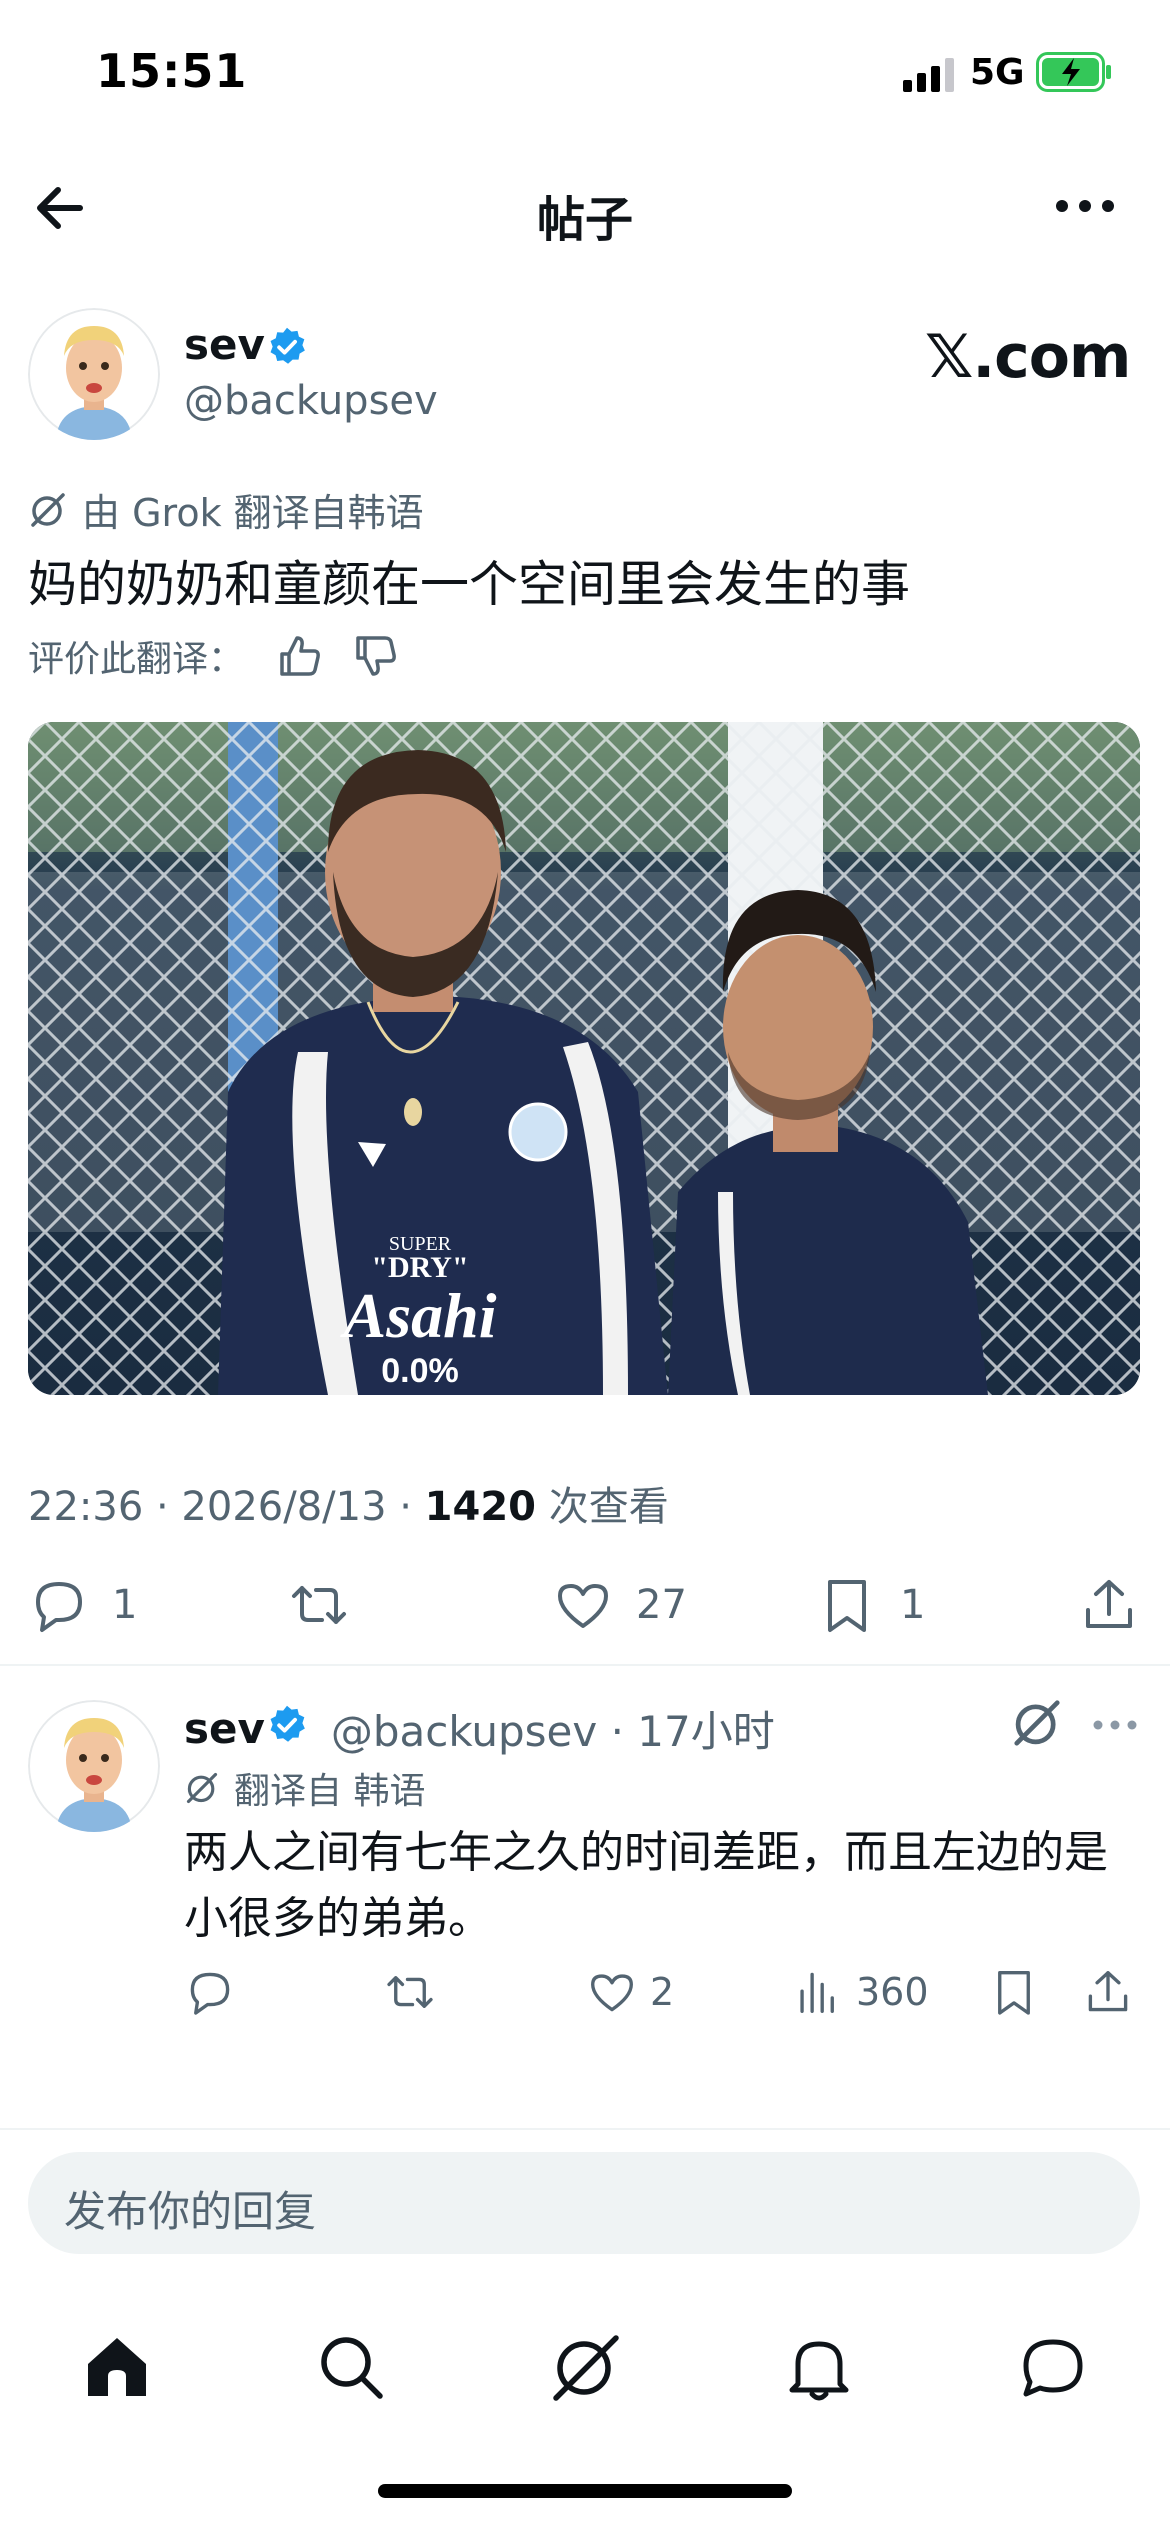 The height and width of the screenshot is (2532, 1170). I want to click on top-bar: 帖子, so click(585, 207).